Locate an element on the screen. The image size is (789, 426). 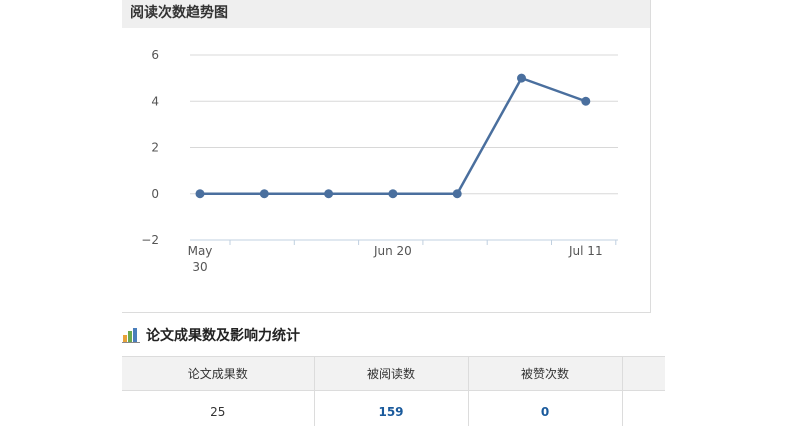
series-line is located at coordinates (393, 135).